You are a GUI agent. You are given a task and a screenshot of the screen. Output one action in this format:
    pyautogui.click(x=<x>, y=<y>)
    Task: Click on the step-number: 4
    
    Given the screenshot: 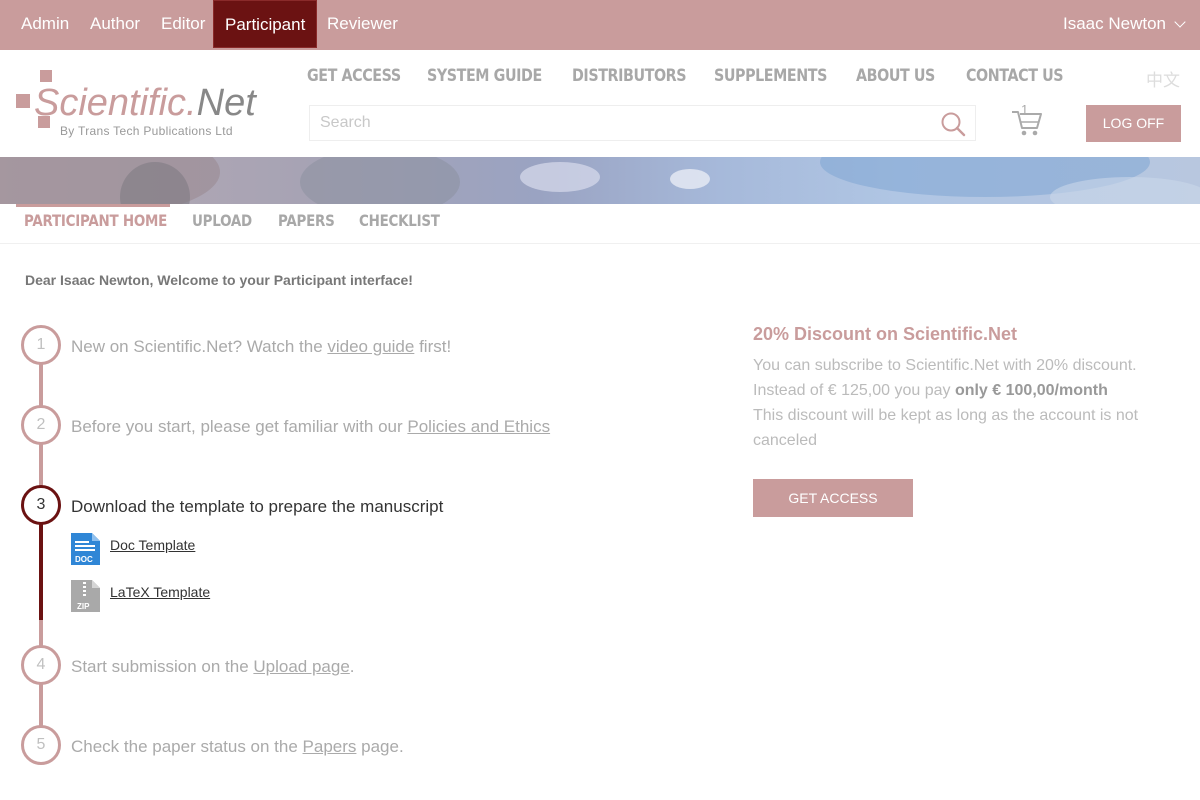 What is the action you would take?
    pyautogui.click(x=41, y=665)
    